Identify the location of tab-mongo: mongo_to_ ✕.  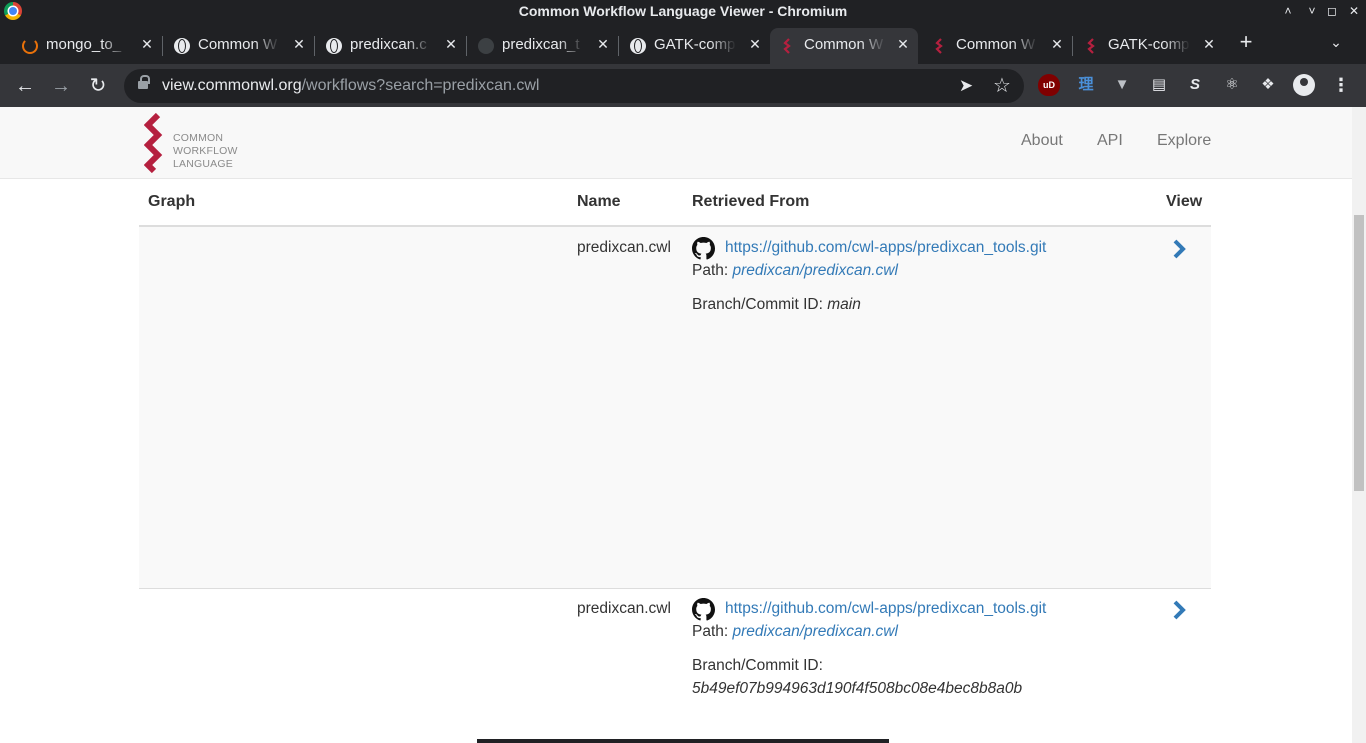
(87, 46).